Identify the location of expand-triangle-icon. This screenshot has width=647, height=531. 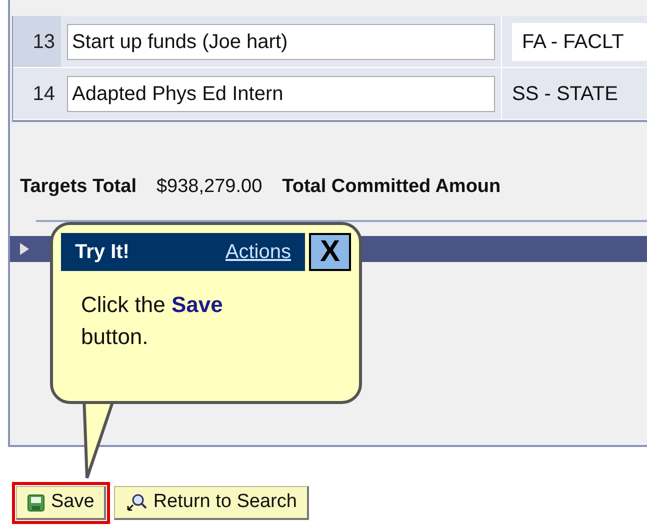
(24, 249).